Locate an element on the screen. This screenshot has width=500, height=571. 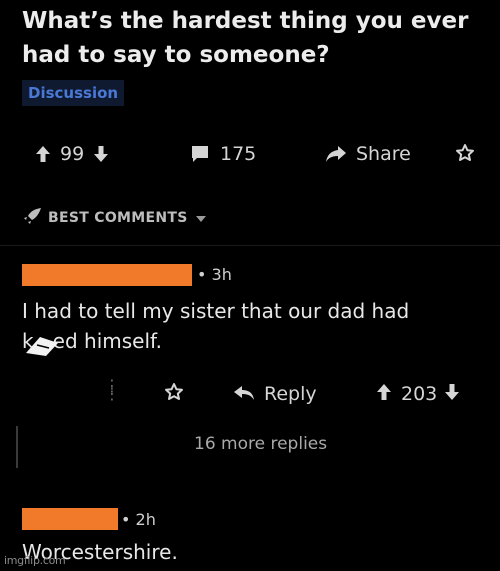
watermark: imgflip.com is located at coordinates (35, 560).